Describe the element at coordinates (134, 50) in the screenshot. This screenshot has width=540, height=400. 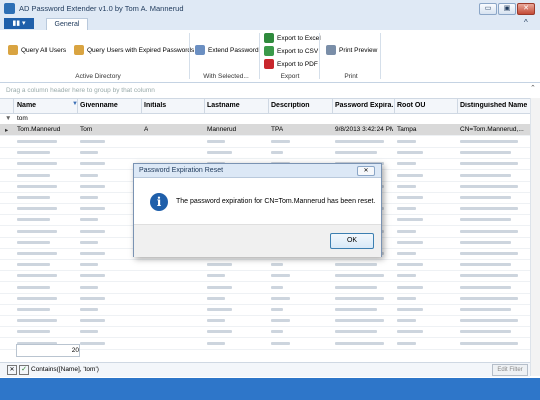
I see `query-expired-button: Query Users with Expired Passwords` at that location.